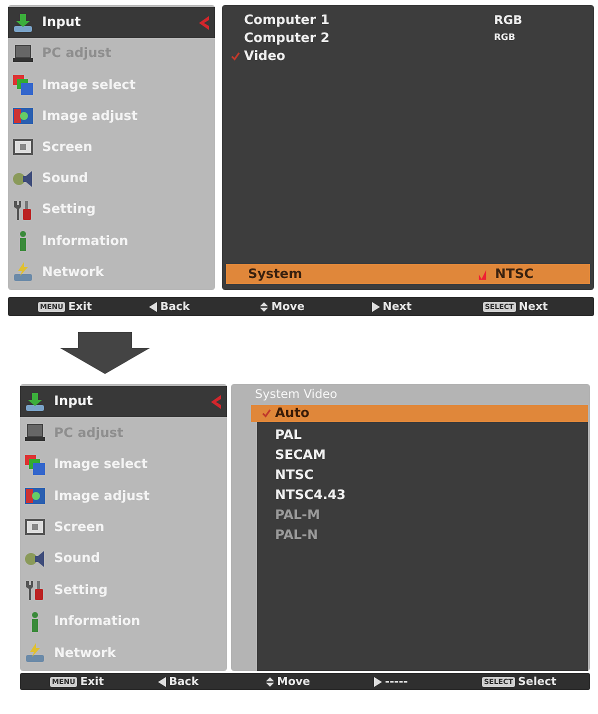 Image resolution: width=598 pixels, height=714 pixels. What do you see at coordinates (396, 681) in the screenshot?
I see `key-guide-label: -----` at bounding box center [396, 681].